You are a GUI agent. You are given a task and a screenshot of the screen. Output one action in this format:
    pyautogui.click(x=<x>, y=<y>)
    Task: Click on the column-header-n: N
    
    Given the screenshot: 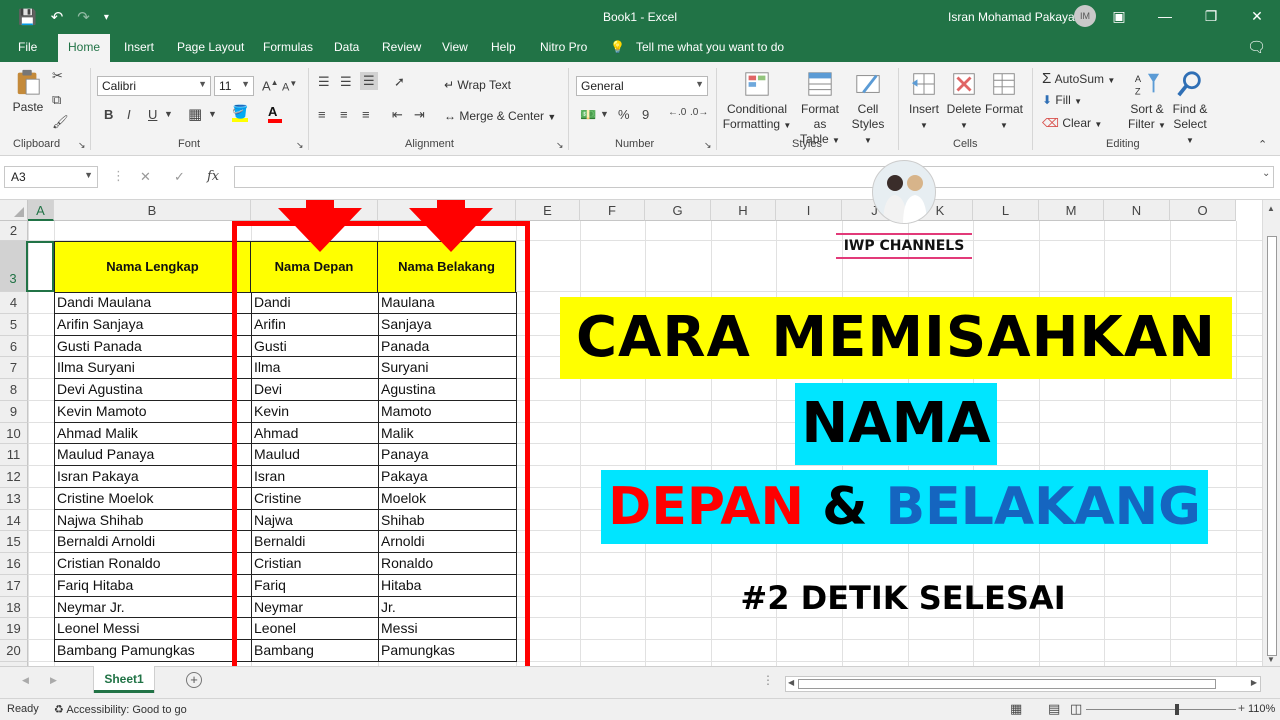 What is the action you would take?
    pyautogui.click(x=1137, y=210)
    